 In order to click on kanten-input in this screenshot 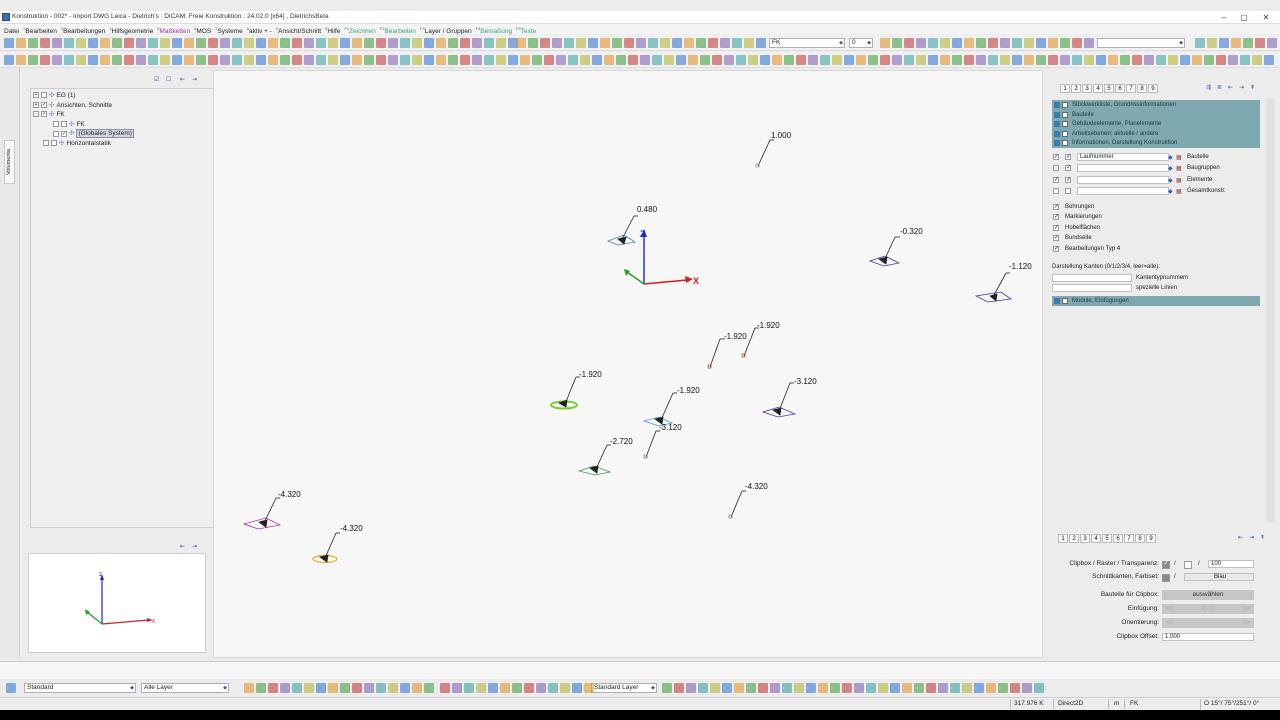, I will do `click(1092, 288)`.